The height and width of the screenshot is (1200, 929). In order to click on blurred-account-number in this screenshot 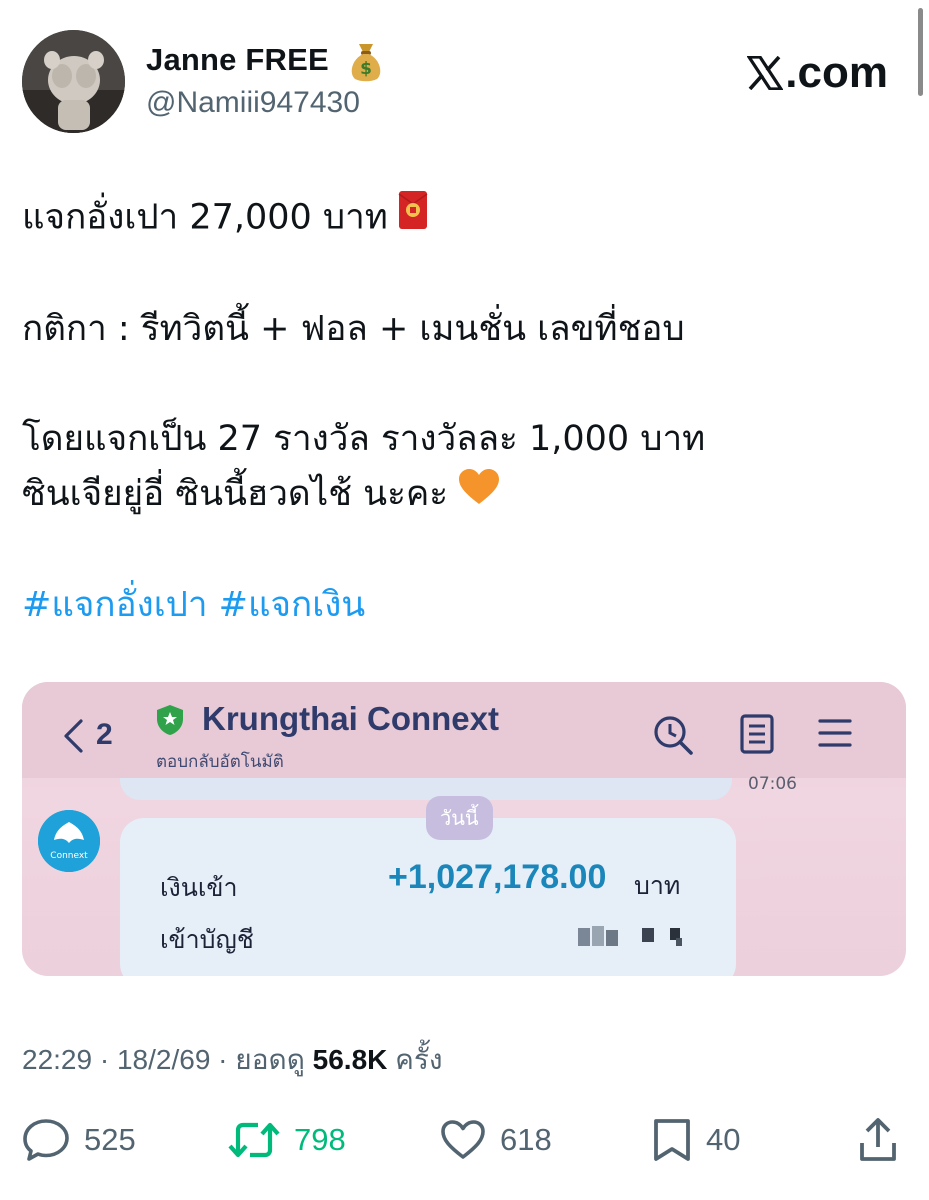, I will do `click(630, 936)`.